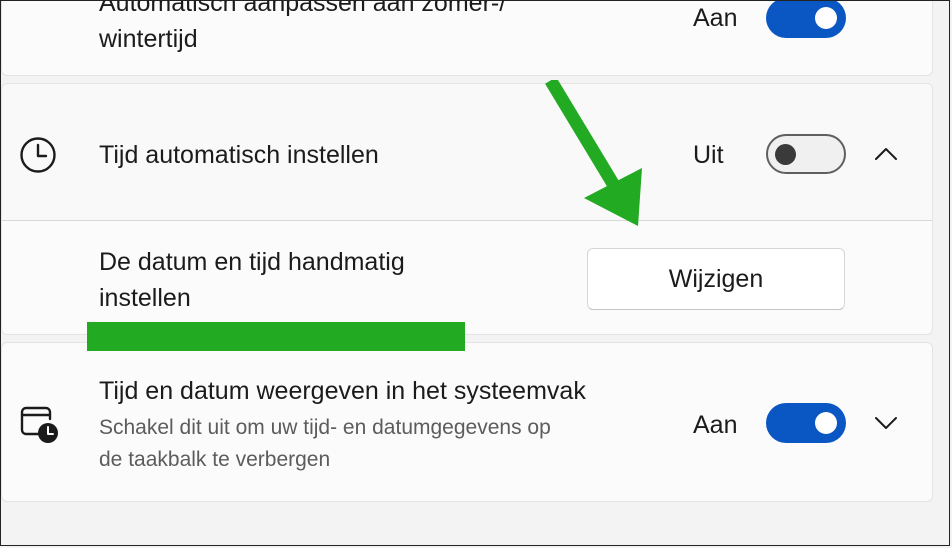 The width and height of the screenshot is (952, 548). Describe the element at coordinates (715, 18) in the screenshot. I see `auto-dst-state: Aan` at that location.